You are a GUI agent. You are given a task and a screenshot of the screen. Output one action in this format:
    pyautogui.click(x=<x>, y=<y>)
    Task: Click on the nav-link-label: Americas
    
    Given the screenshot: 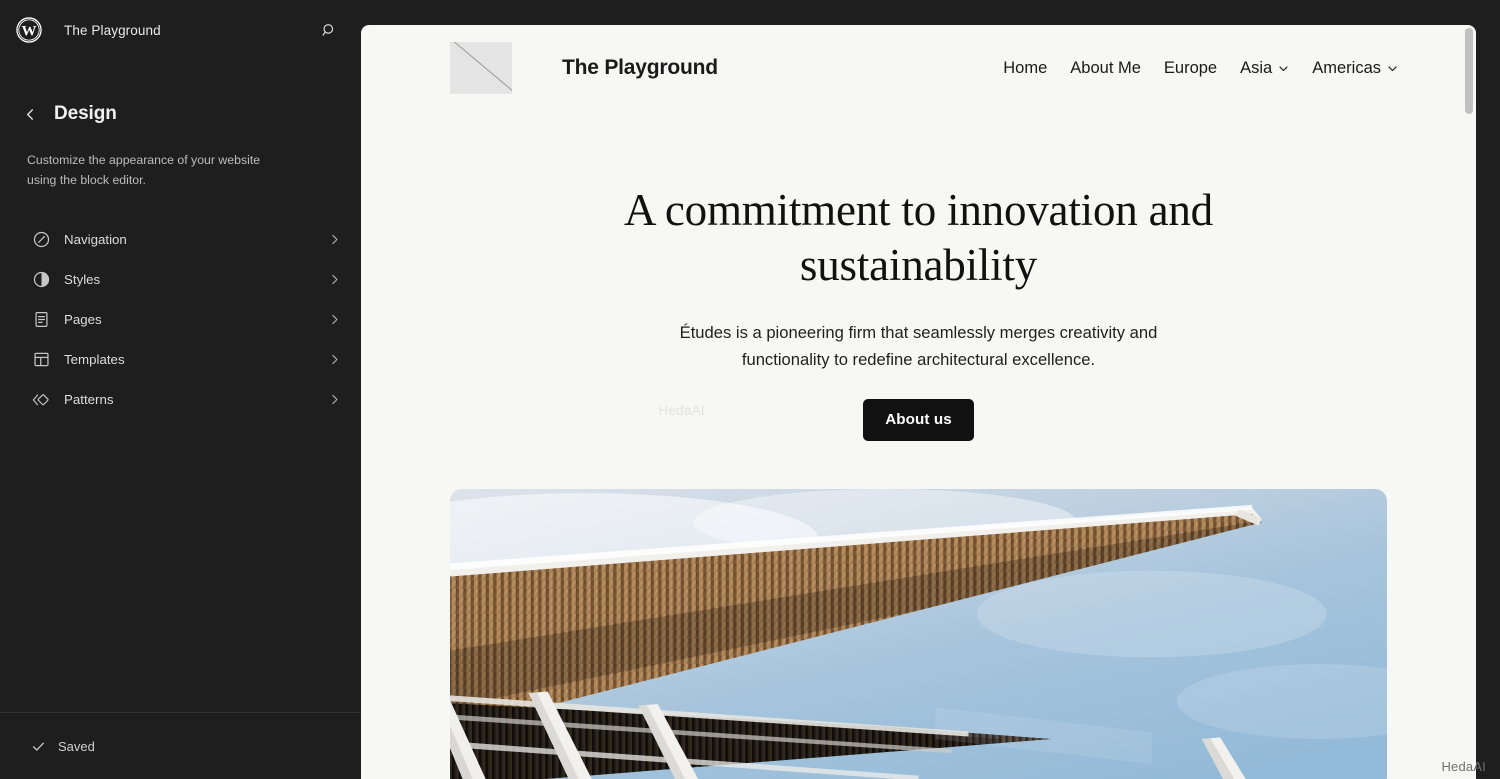 What is the action you would take?
    pyautogui.click(x=1346, y=67)
    